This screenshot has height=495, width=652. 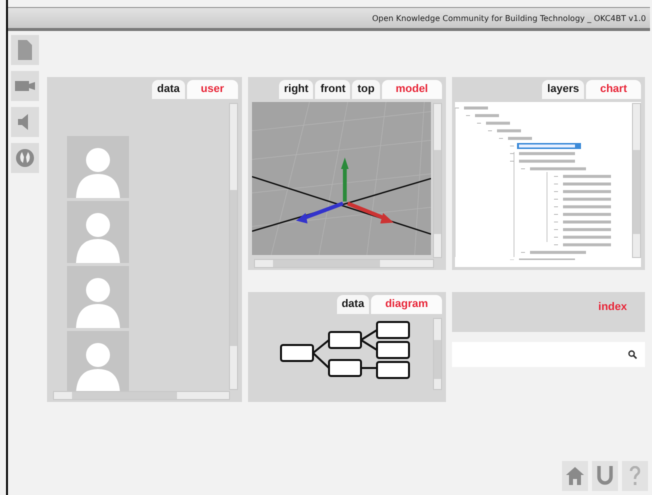 What do you see at coordinates (332, 89) in the screenshot?
I see `tab: front` at bounding box center [332, 89].